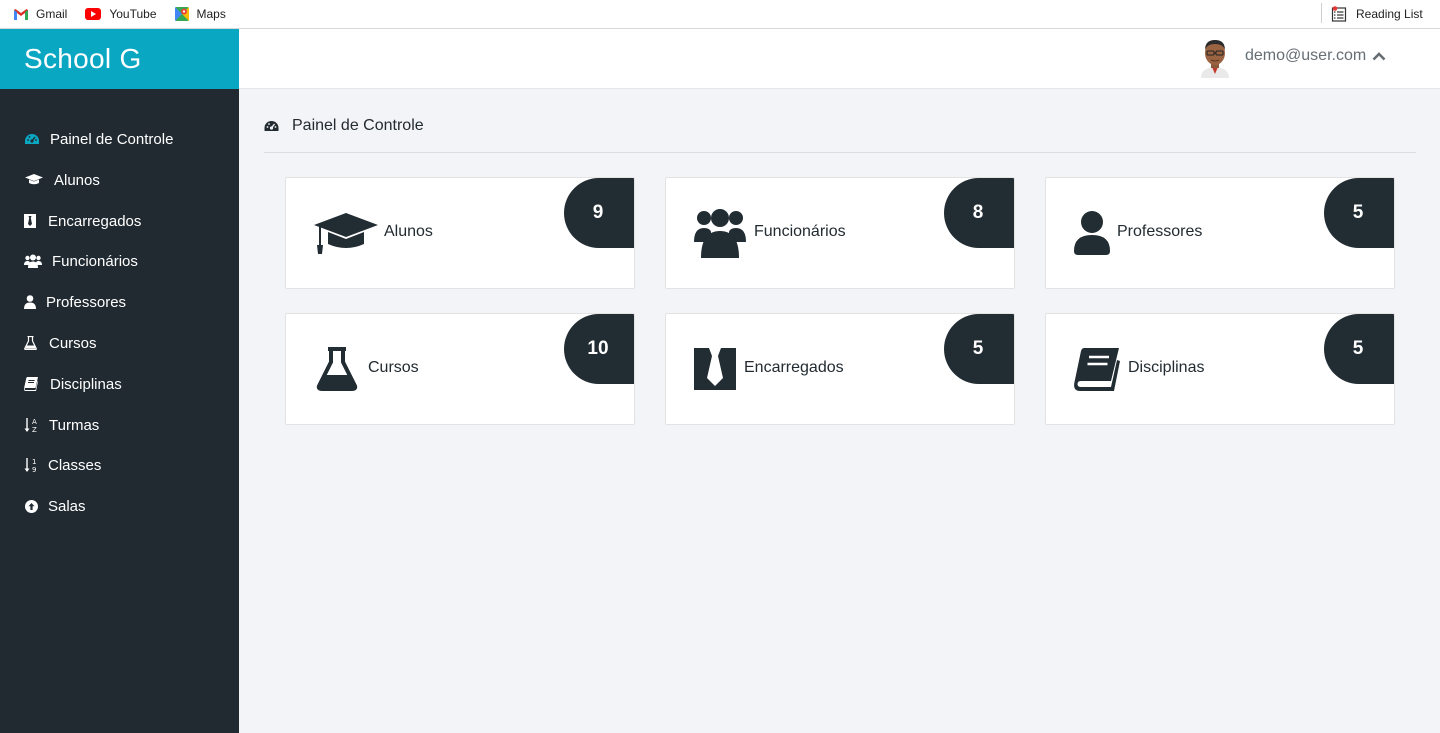 This screenshot has width=1440, height=733. Describe the element at coordinates (1215, 58) in the screenshot. I see `avatar` at that location.